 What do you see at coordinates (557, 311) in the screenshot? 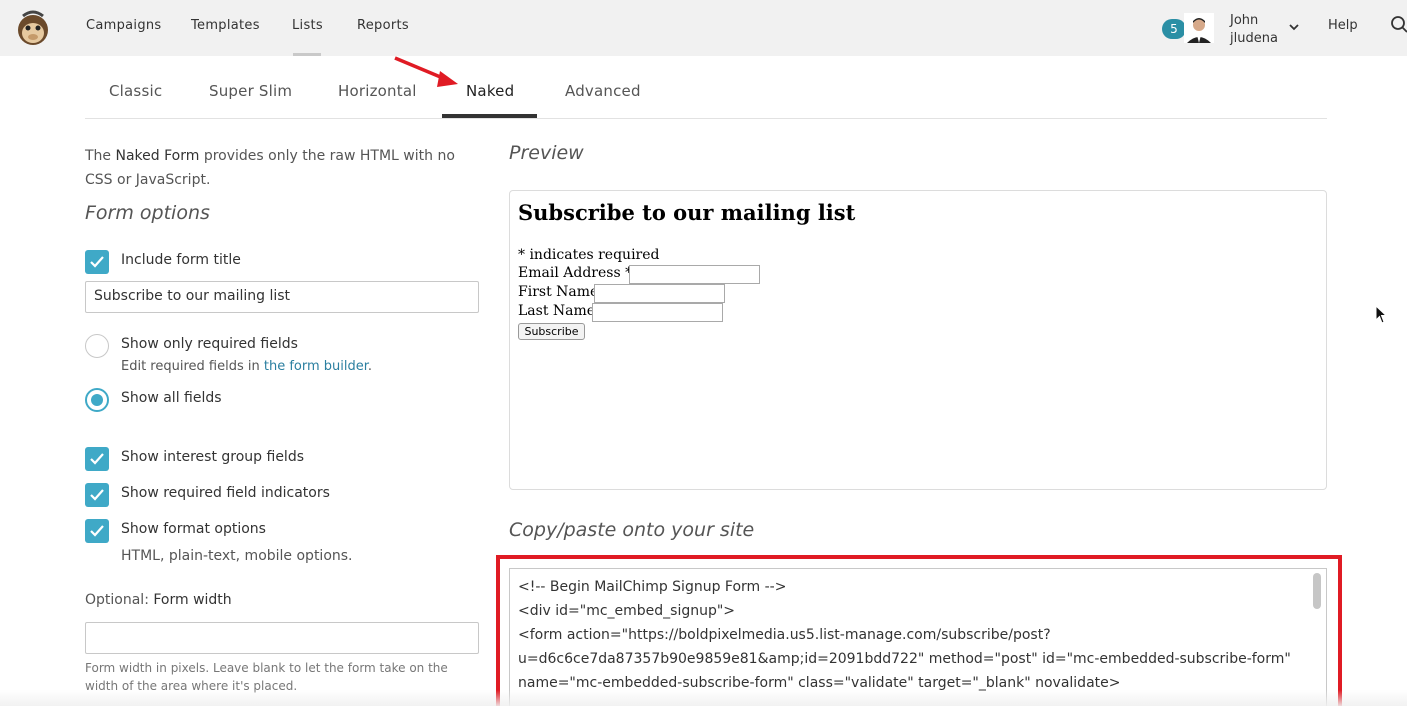
I see `preview-last-name-label: Last Name` at bounding box center [557, 311].